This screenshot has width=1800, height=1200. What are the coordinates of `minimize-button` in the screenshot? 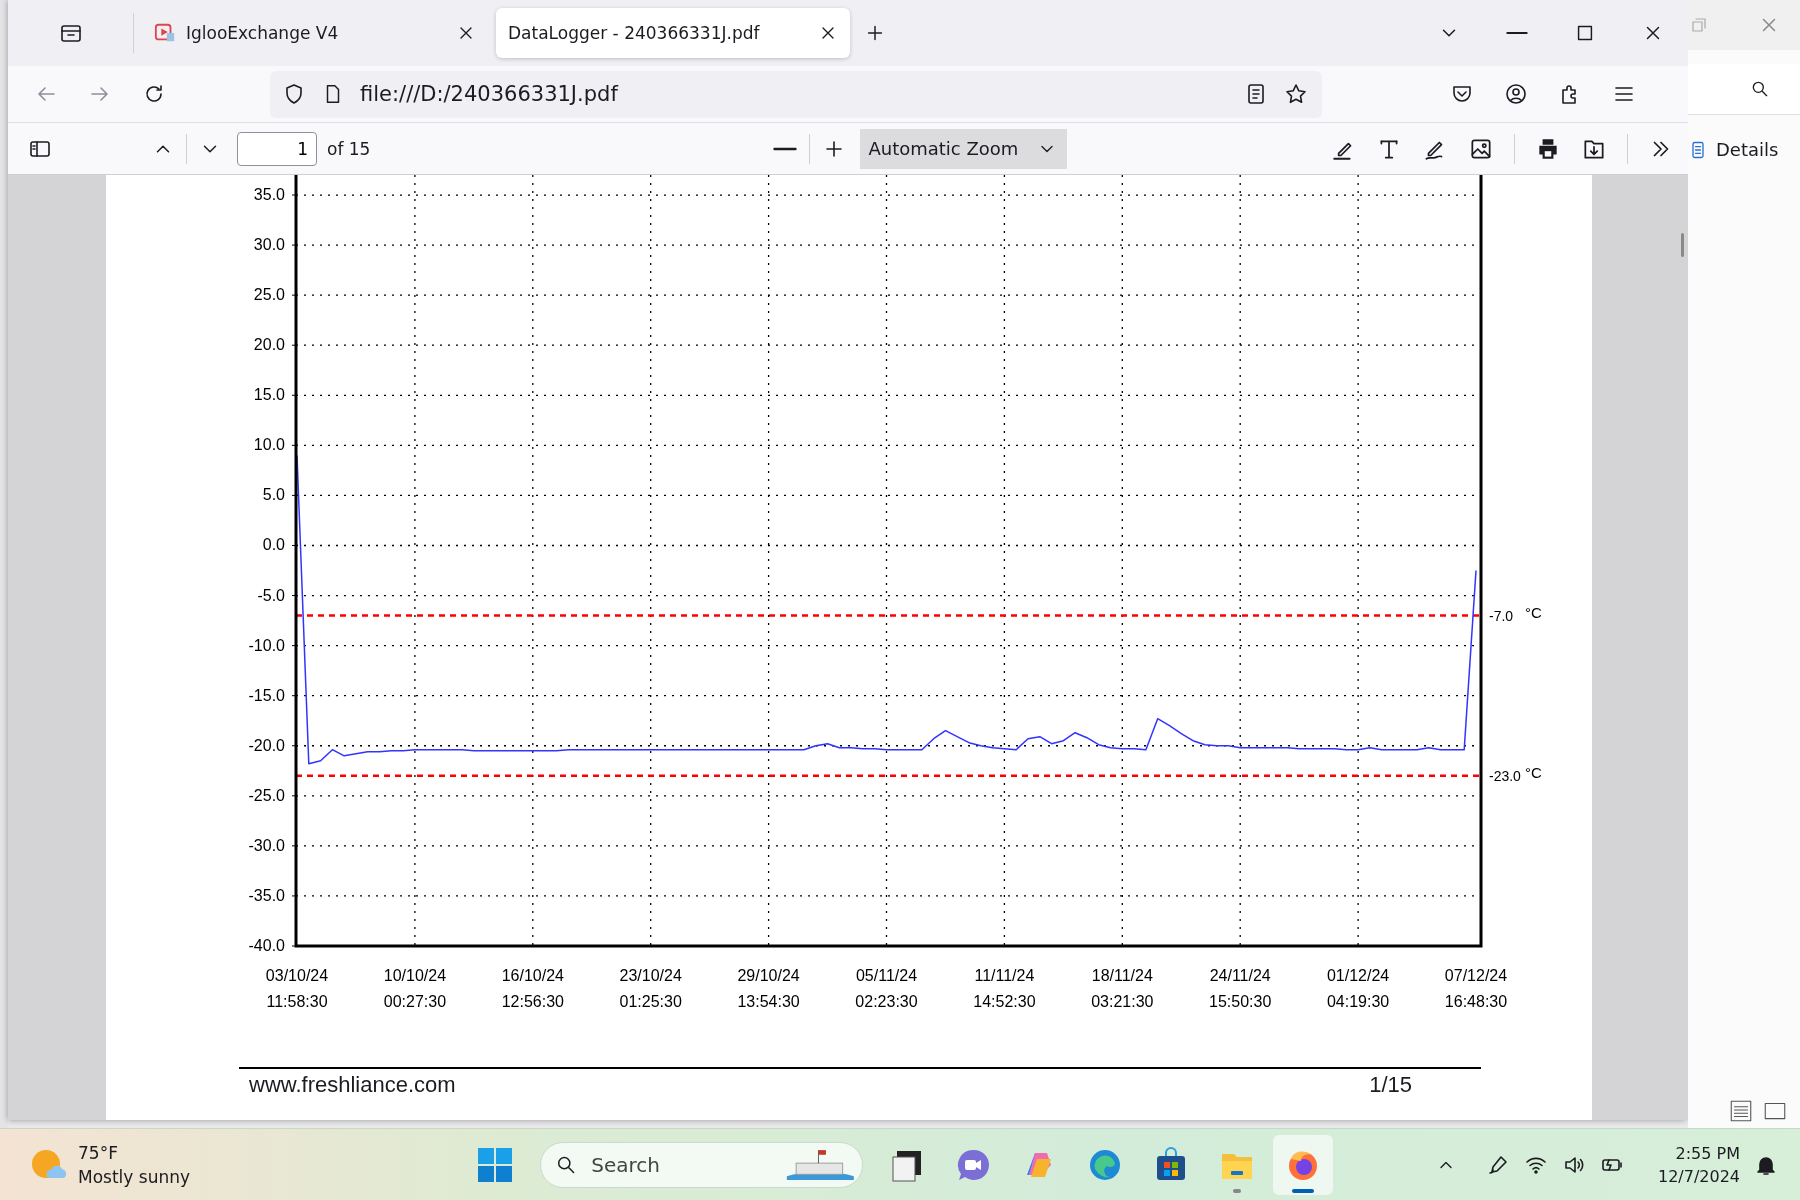 It's located at (1517, 33).